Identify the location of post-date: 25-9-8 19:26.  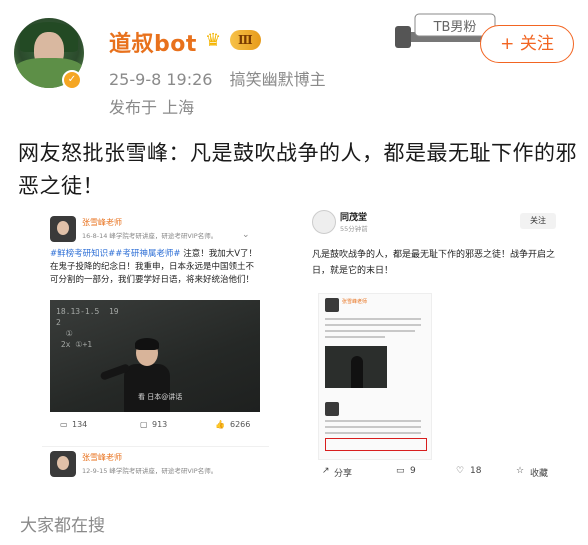
(161, 79).